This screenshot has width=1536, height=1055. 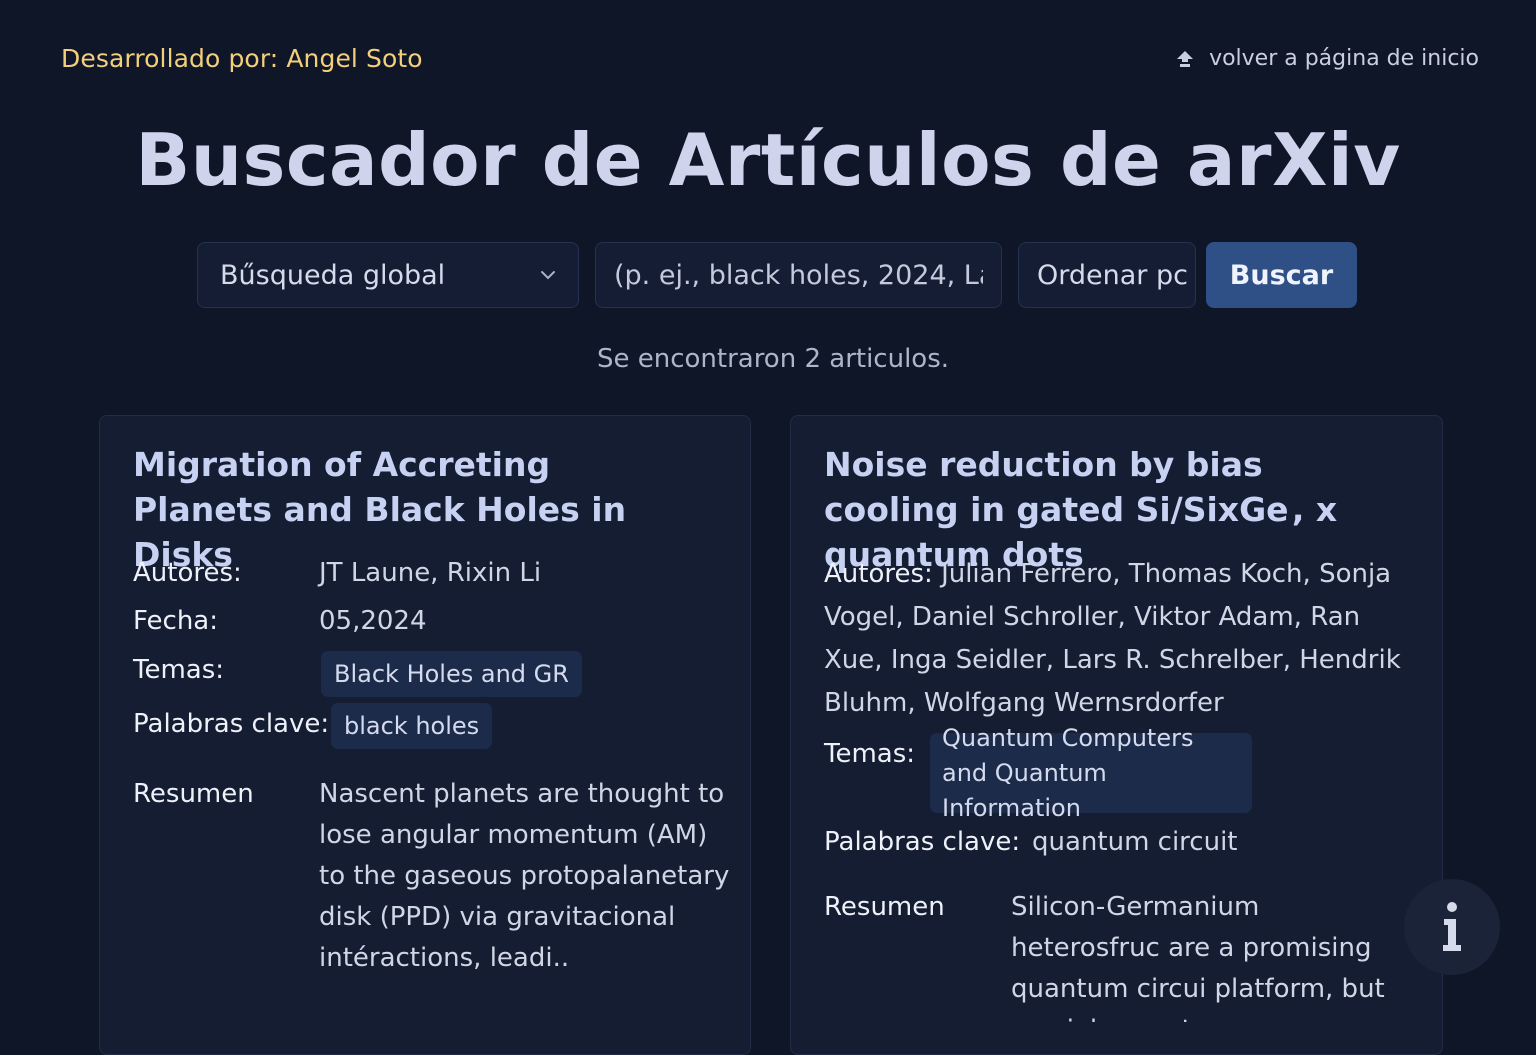 What do you see at coordinates (412, 726) in the screenshot?
I see `keyword-tag: black holes` at bounding box center [412, 726].